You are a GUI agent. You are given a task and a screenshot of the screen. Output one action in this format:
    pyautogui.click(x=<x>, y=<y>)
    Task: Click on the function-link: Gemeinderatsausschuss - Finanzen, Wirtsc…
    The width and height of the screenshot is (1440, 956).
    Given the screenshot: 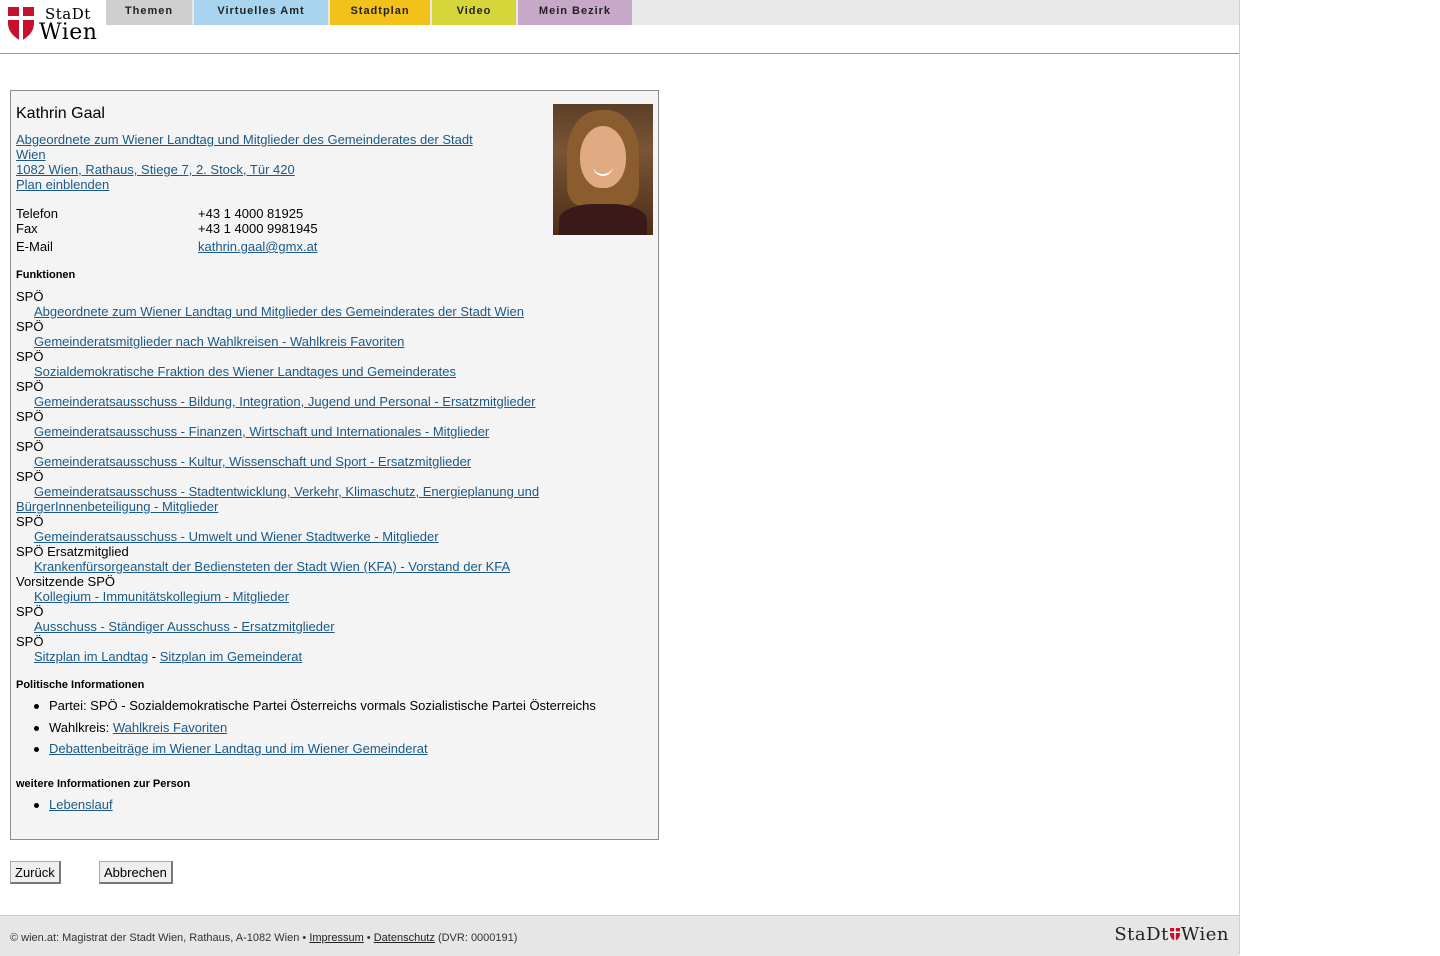 What is the action you would take?
    pyautogui.click(x=261, y=431)
    